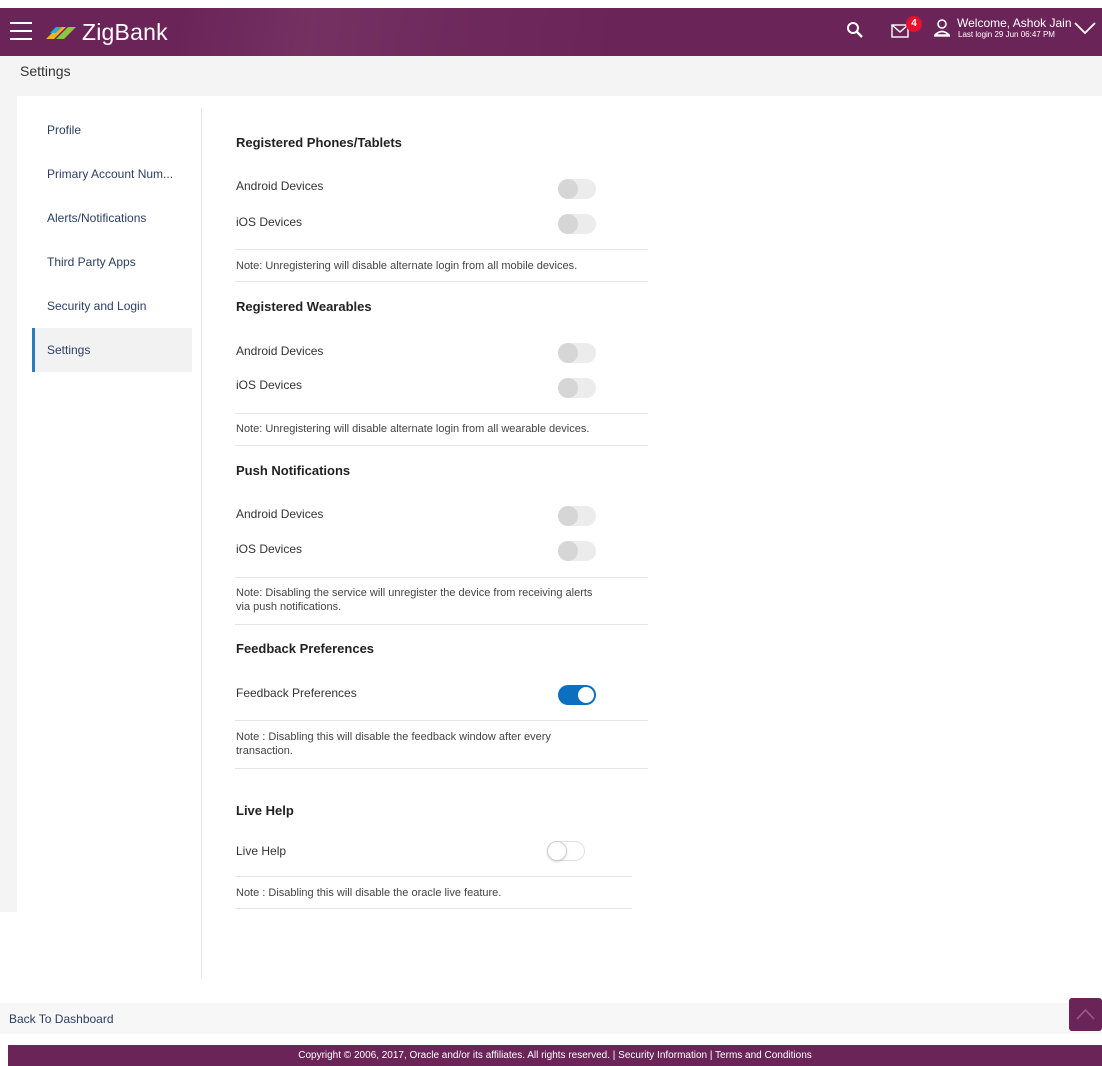 The height and width of the screenshot is (1066, 1102). Describe the element at coordinates (269, 385) in the screenshot. I see `row-label-wearables-ios: iOS Devices` at that location.